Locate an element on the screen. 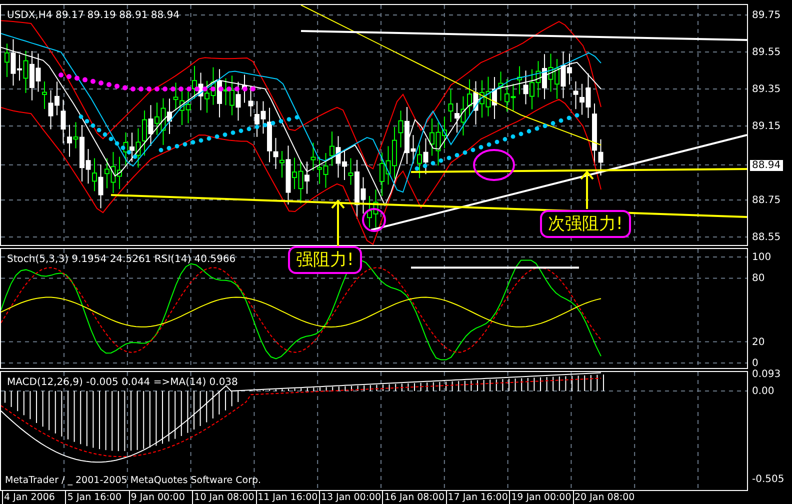  highlight-circle is located at coordinates (374, 220).